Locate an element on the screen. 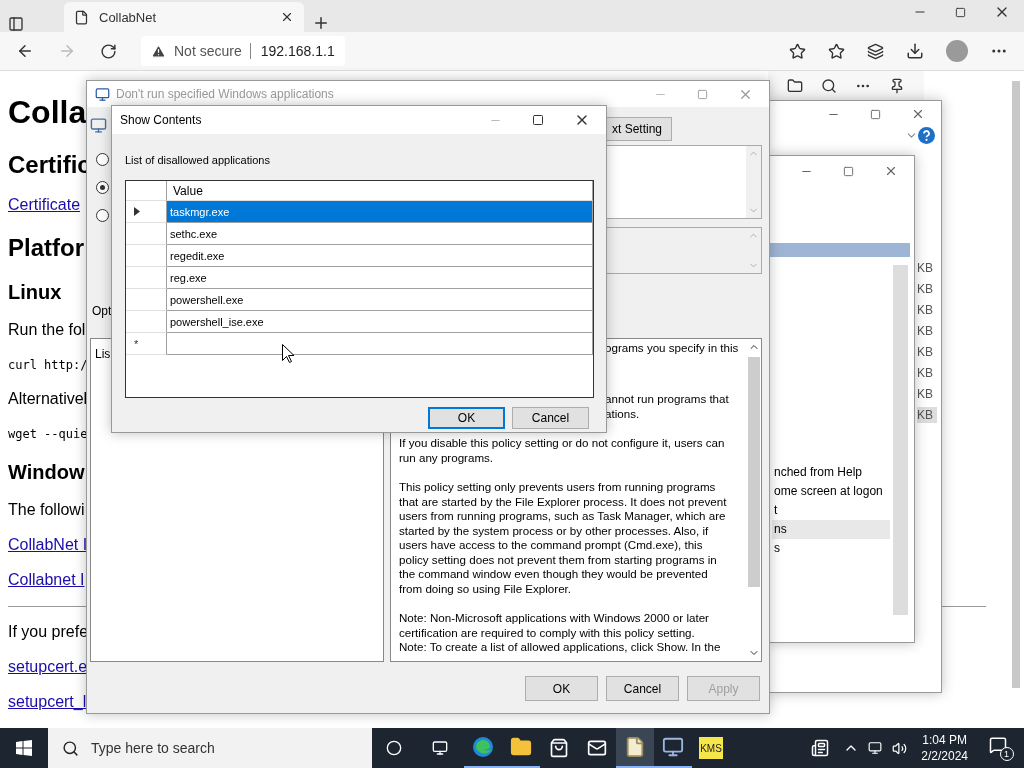 The image size is (1024, 768). browser-icon is located at coordinates (483, 747).